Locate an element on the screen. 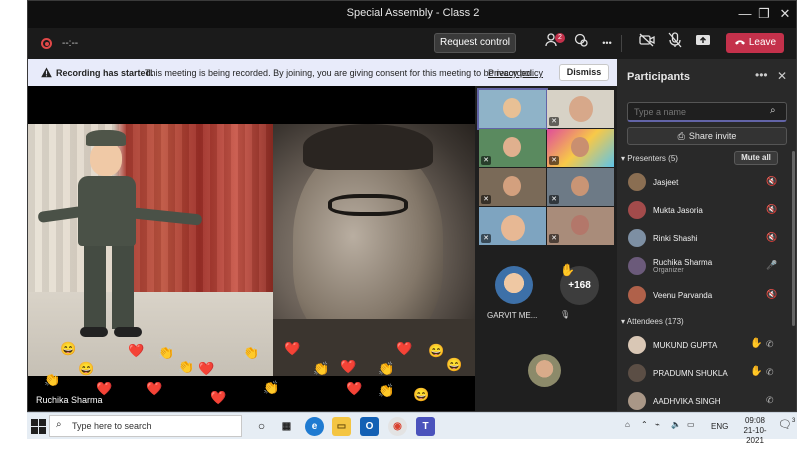 The image size is (800, 449). participant-row: AADHVIKA SINGH ✆ is located at coordinates (706, 399).